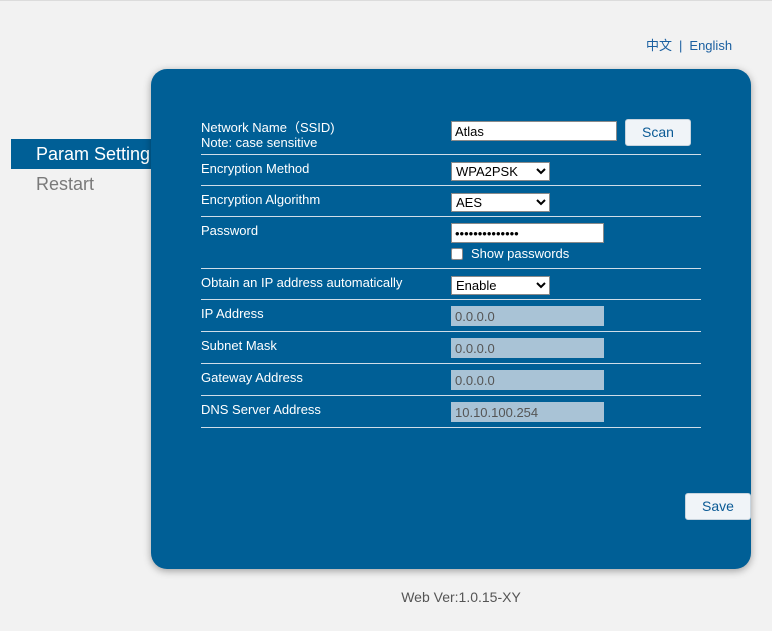 The height and width of the screenshot is (631, 772). I want to click on subnet-mask-row: Subnet Mask, so click(451, 348).